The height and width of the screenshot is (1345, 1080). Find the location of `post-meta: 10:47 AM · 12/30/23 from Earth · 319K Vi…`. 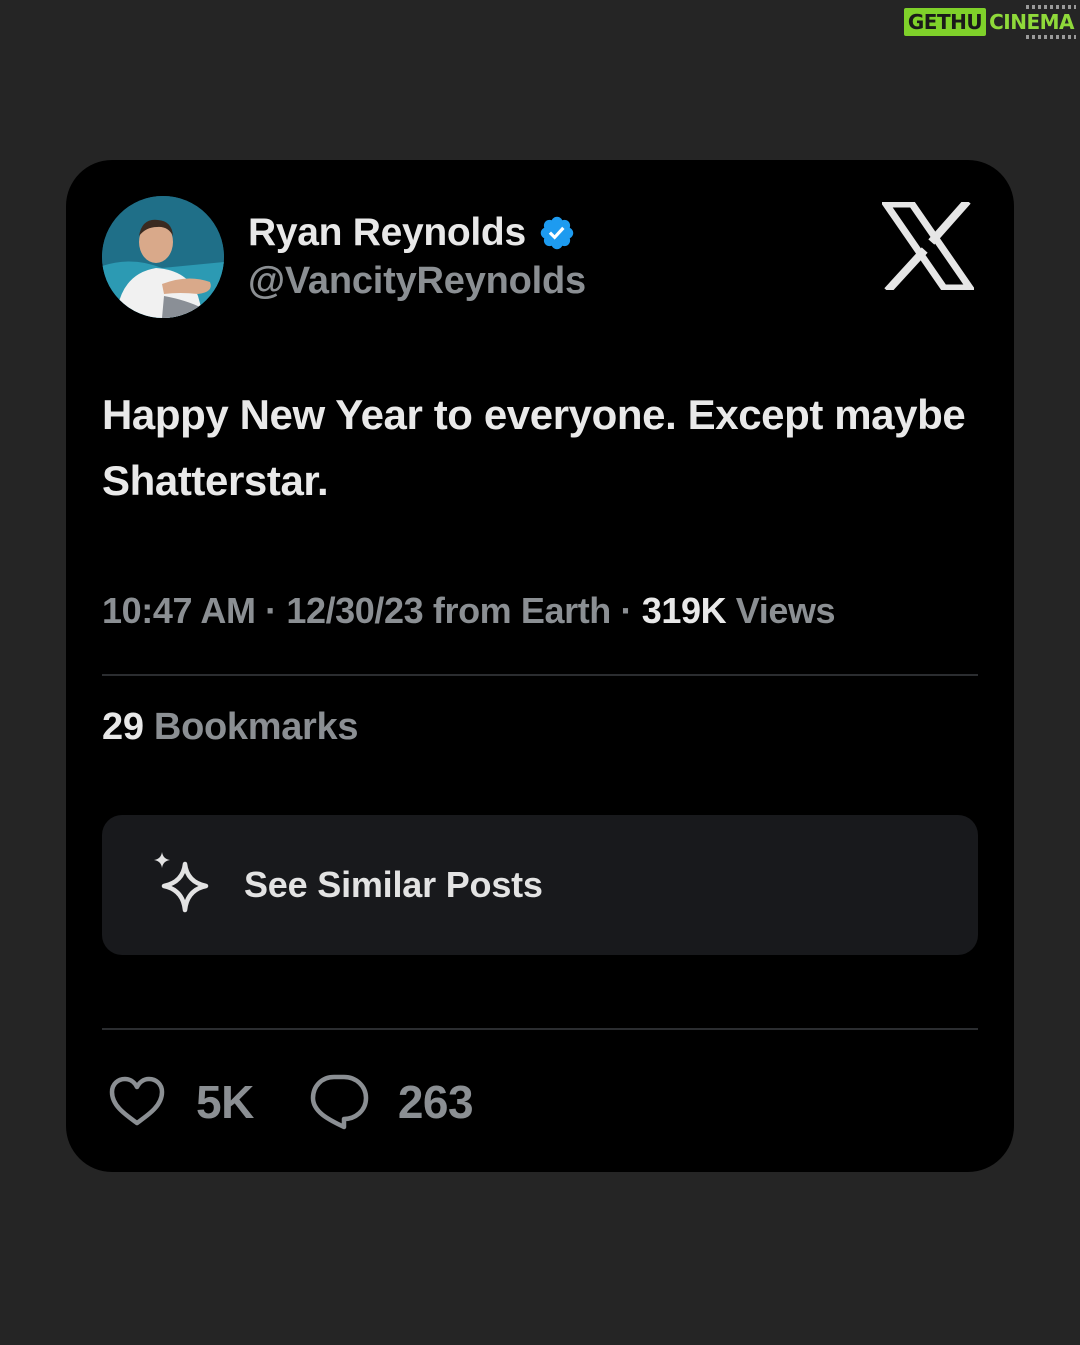

post-meta: 10:47 AM · 12/30/23 from Earth · 319K Vi… is located at coordinates (469, 611).